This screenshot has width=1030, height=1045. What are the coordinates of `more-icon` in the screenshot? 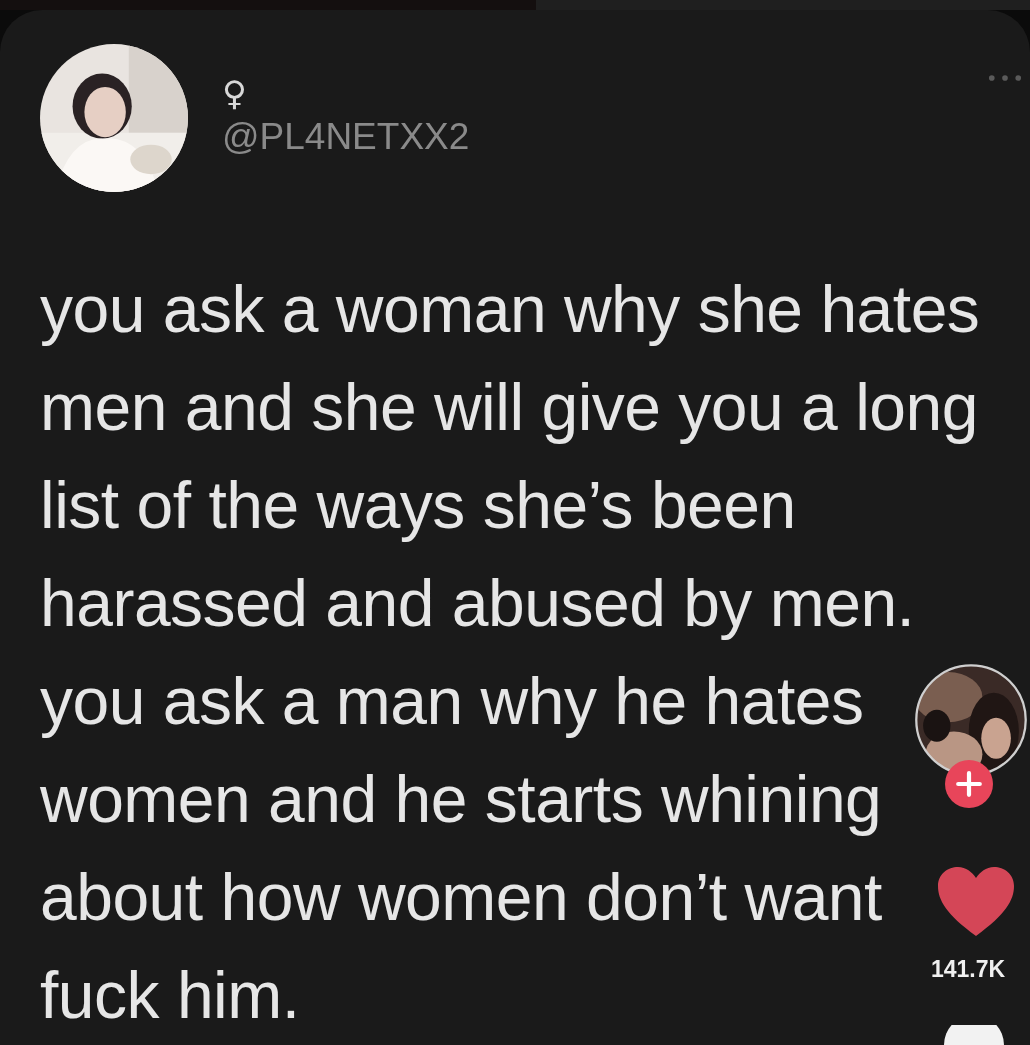 It's located at (1005, 78).